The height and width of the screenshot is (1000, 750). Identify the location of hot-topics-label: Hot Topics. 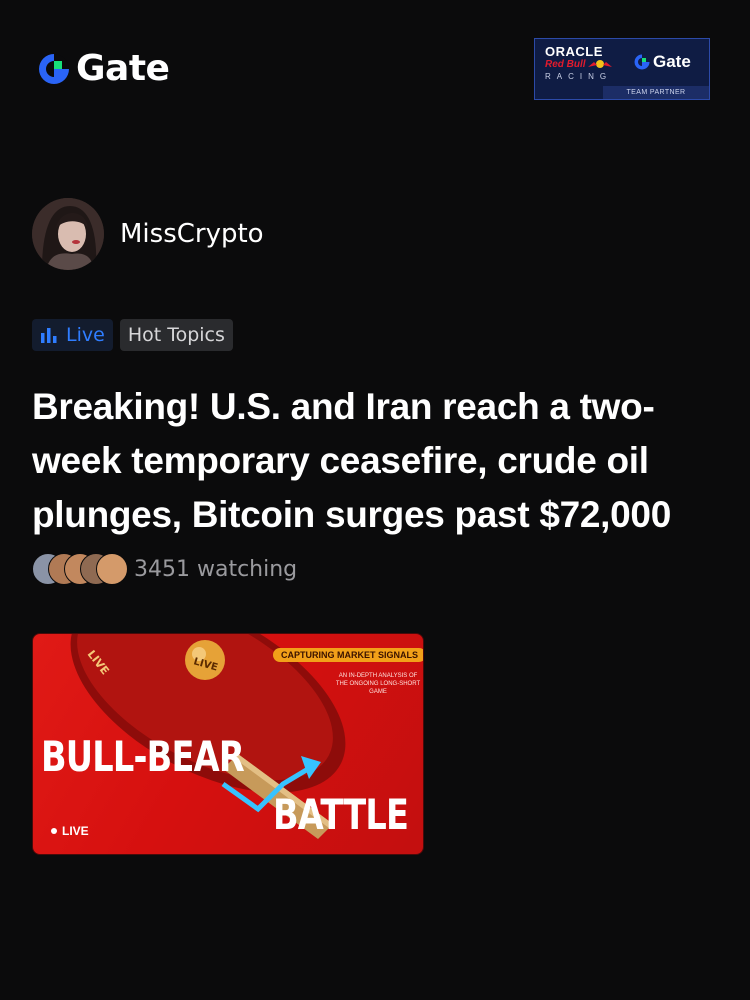
(176, 335).